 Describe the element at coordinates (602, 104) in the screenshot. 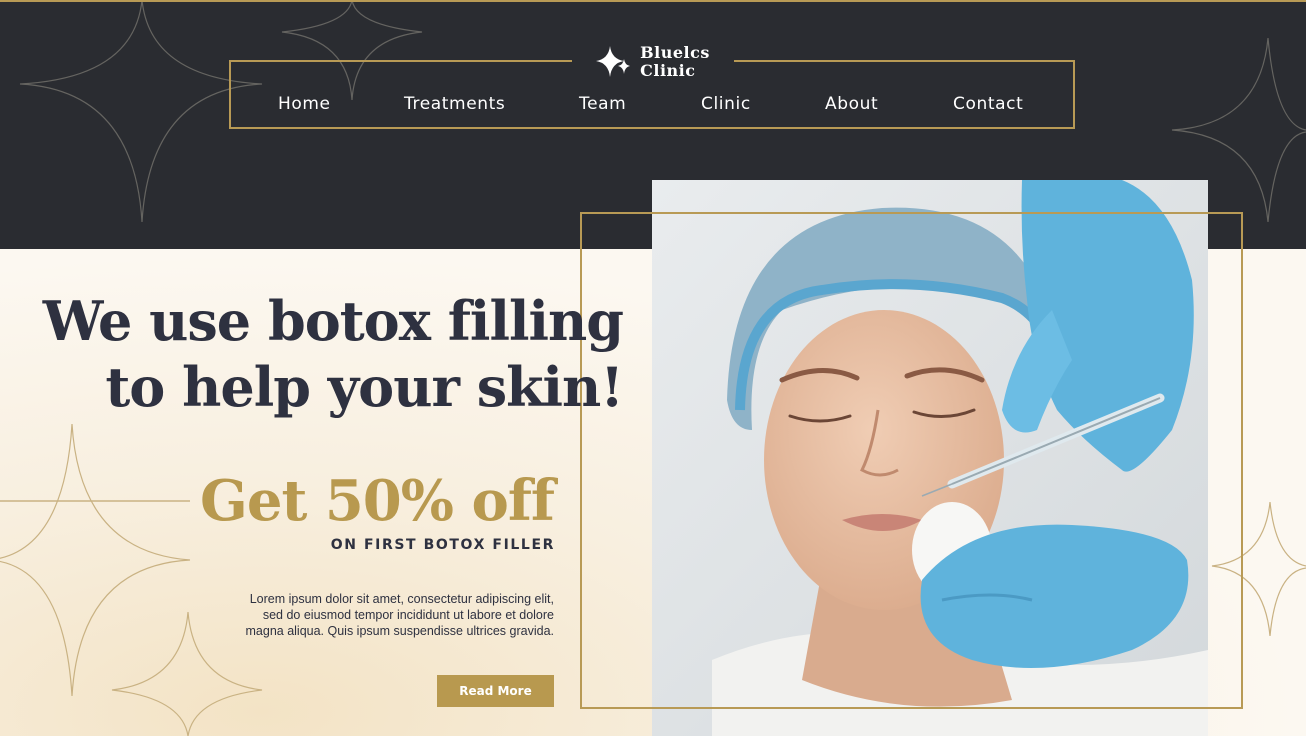

I see `nav-team: Team` at that location.